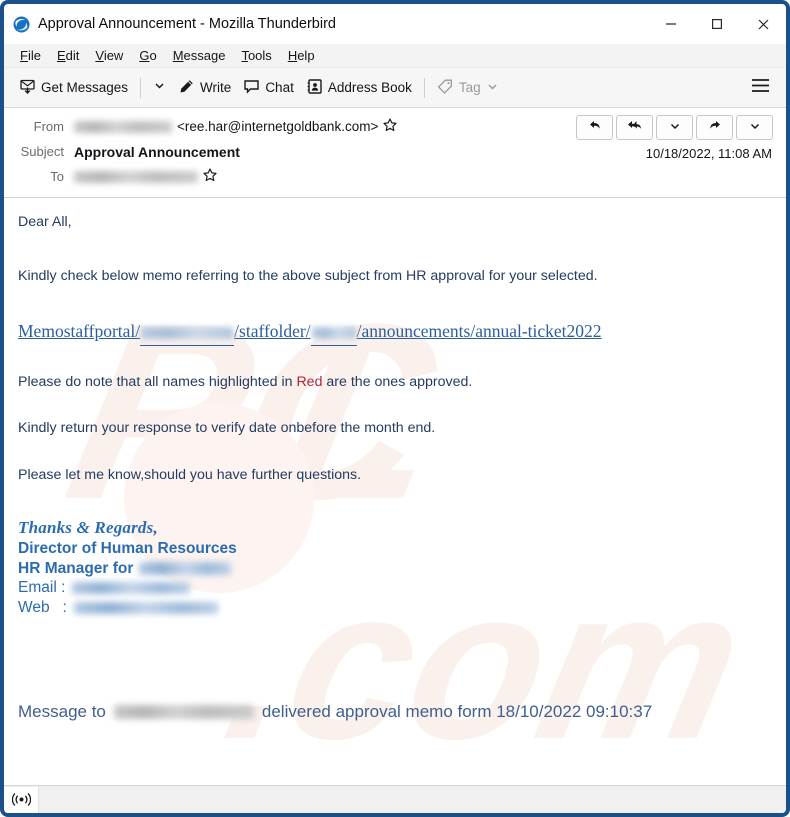 The height and width of the screenshot is (817, 790). I want to click on menu-tools-label: ools, so click(259, 55).